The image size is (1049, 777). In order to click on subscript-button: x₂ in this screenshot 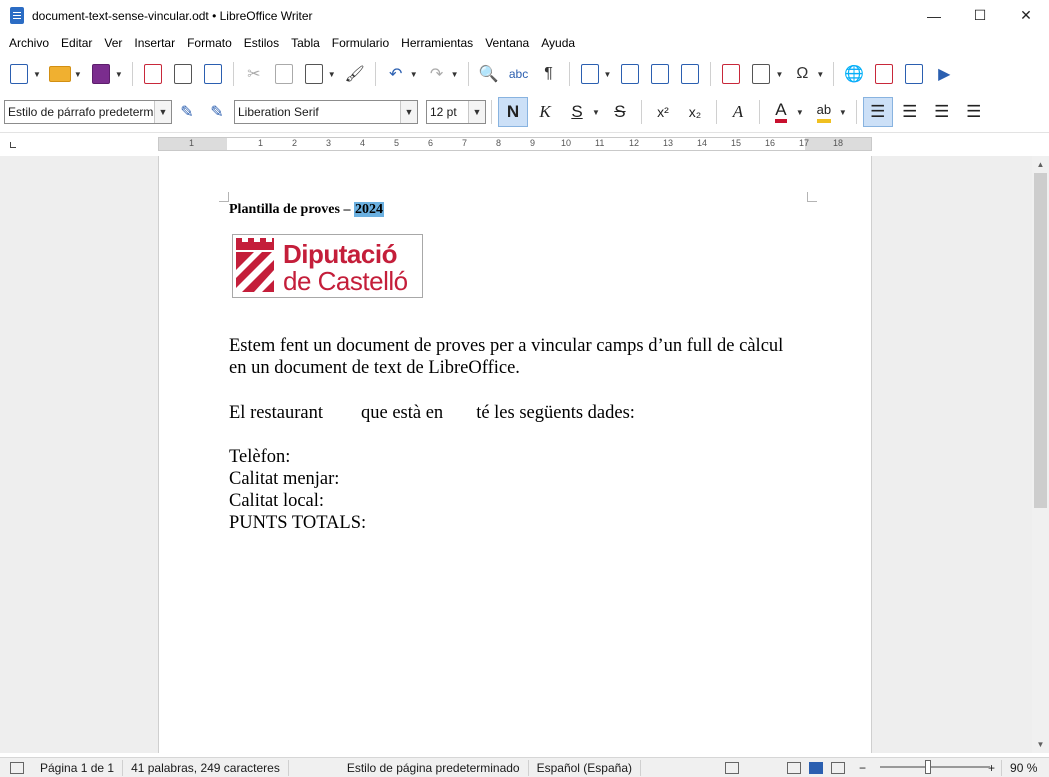, I will do `click(695, 112)`.